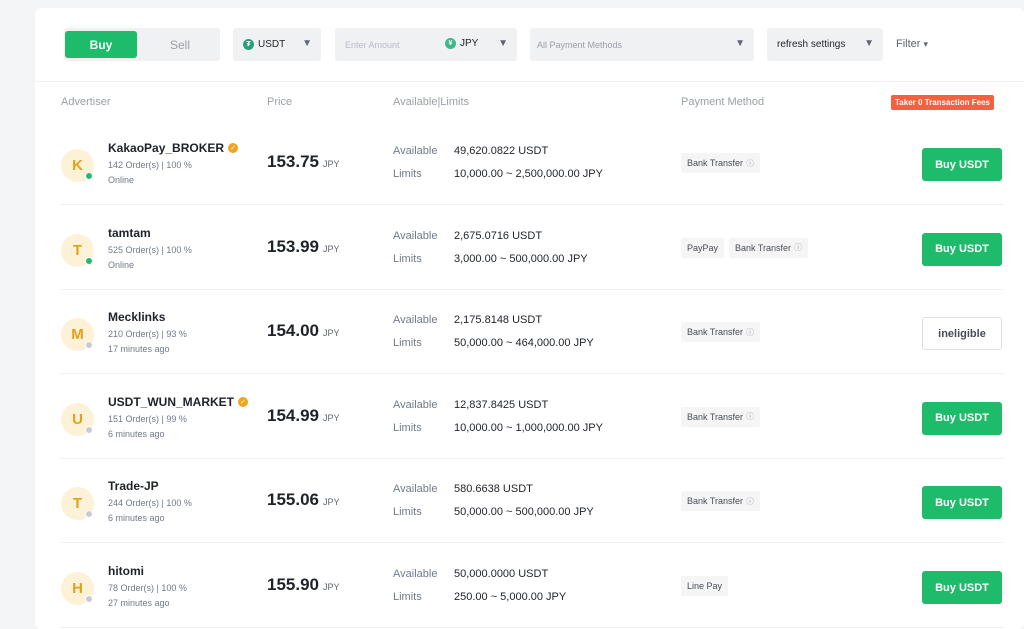 The width and height of the screenshot is (1024, 629). What do you see at coordinates (272, 44) in the screenshot?
I see `coin-select-value: USDT` at bounding box center [272, 44].